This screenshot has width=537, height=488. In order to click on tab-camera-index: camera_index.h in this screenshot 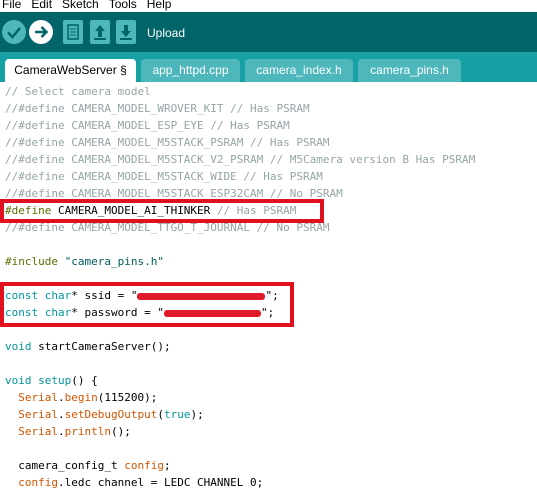, I will do `click(299, 70)`.